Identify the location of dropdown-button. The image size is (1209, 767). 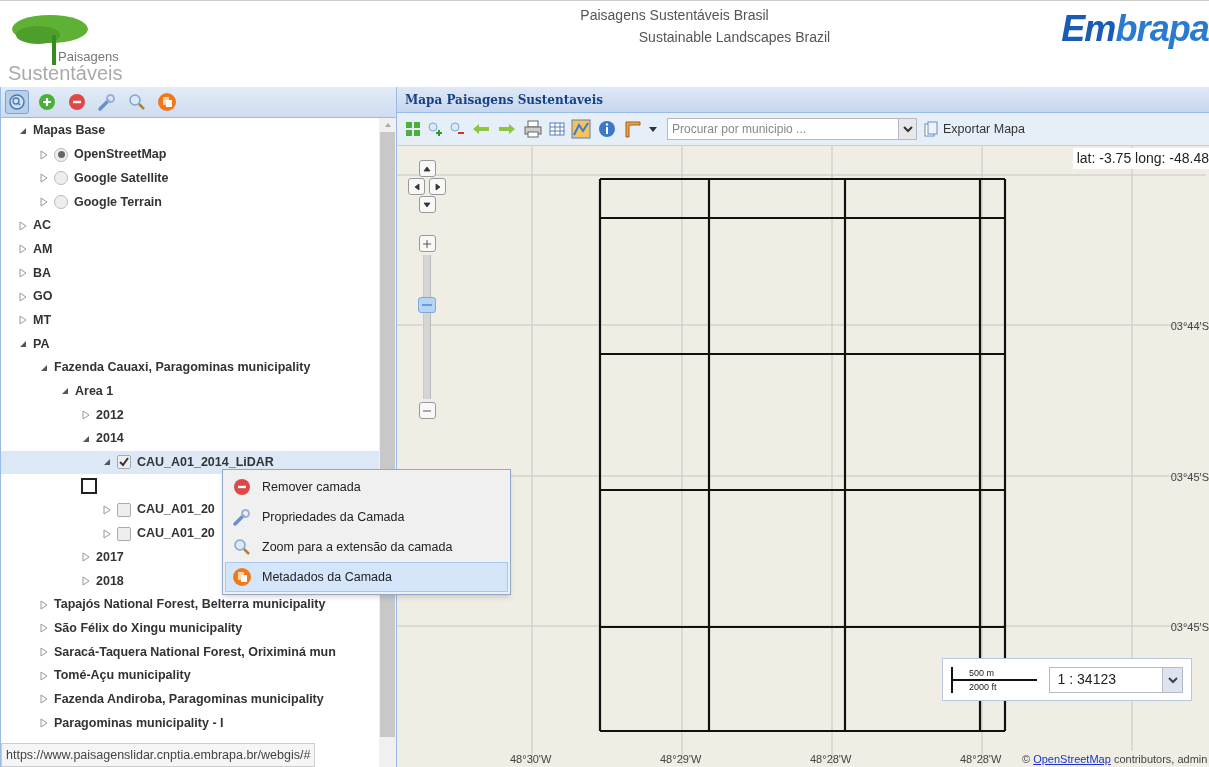
(908, 129).